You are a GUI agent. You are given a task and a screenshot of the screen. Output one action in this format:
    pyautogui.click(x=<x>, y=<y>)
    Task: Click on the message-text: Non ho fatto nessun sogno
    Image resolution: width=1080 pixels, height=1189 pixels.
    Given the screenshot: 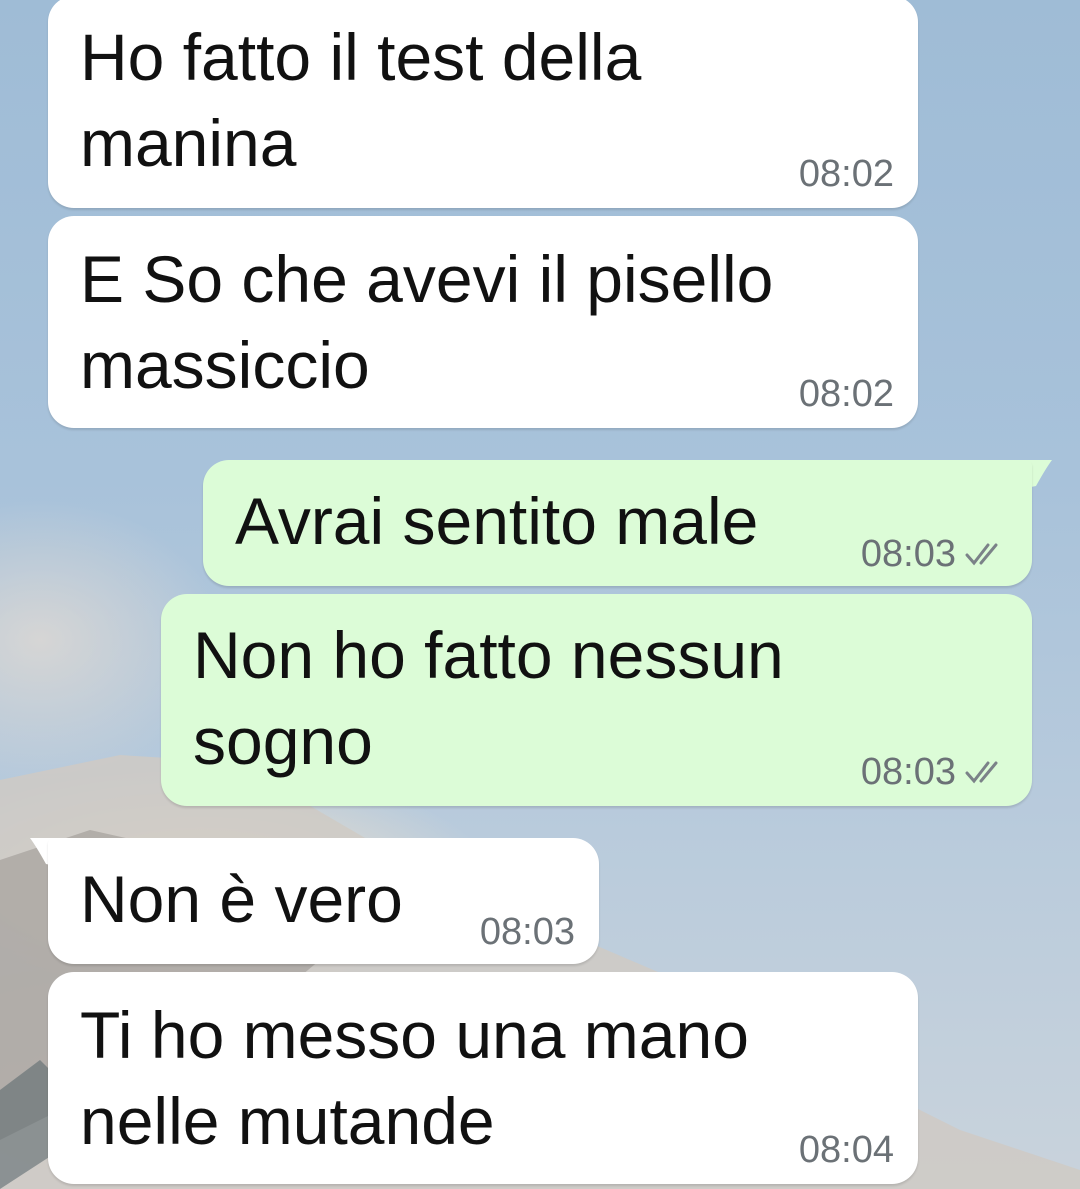 What is the action you would take?
    pyautogui.click(x=488, y=698)
    